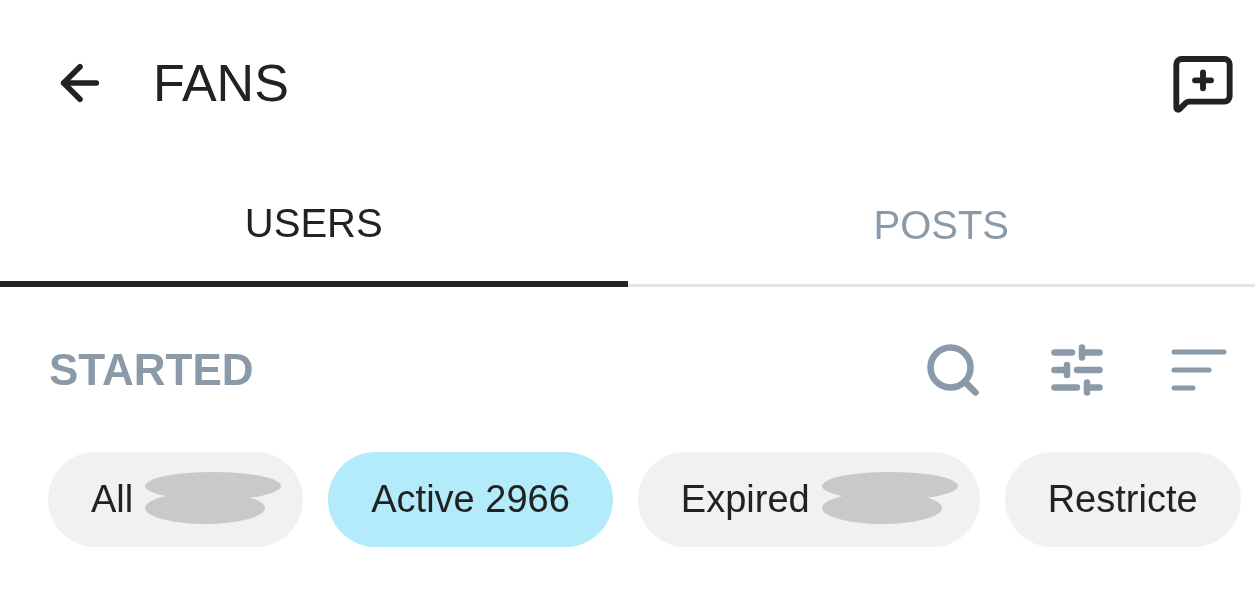  Describe the element at coordinates (1199, 369) in the screenshot. I see `sort-icon` at that location.